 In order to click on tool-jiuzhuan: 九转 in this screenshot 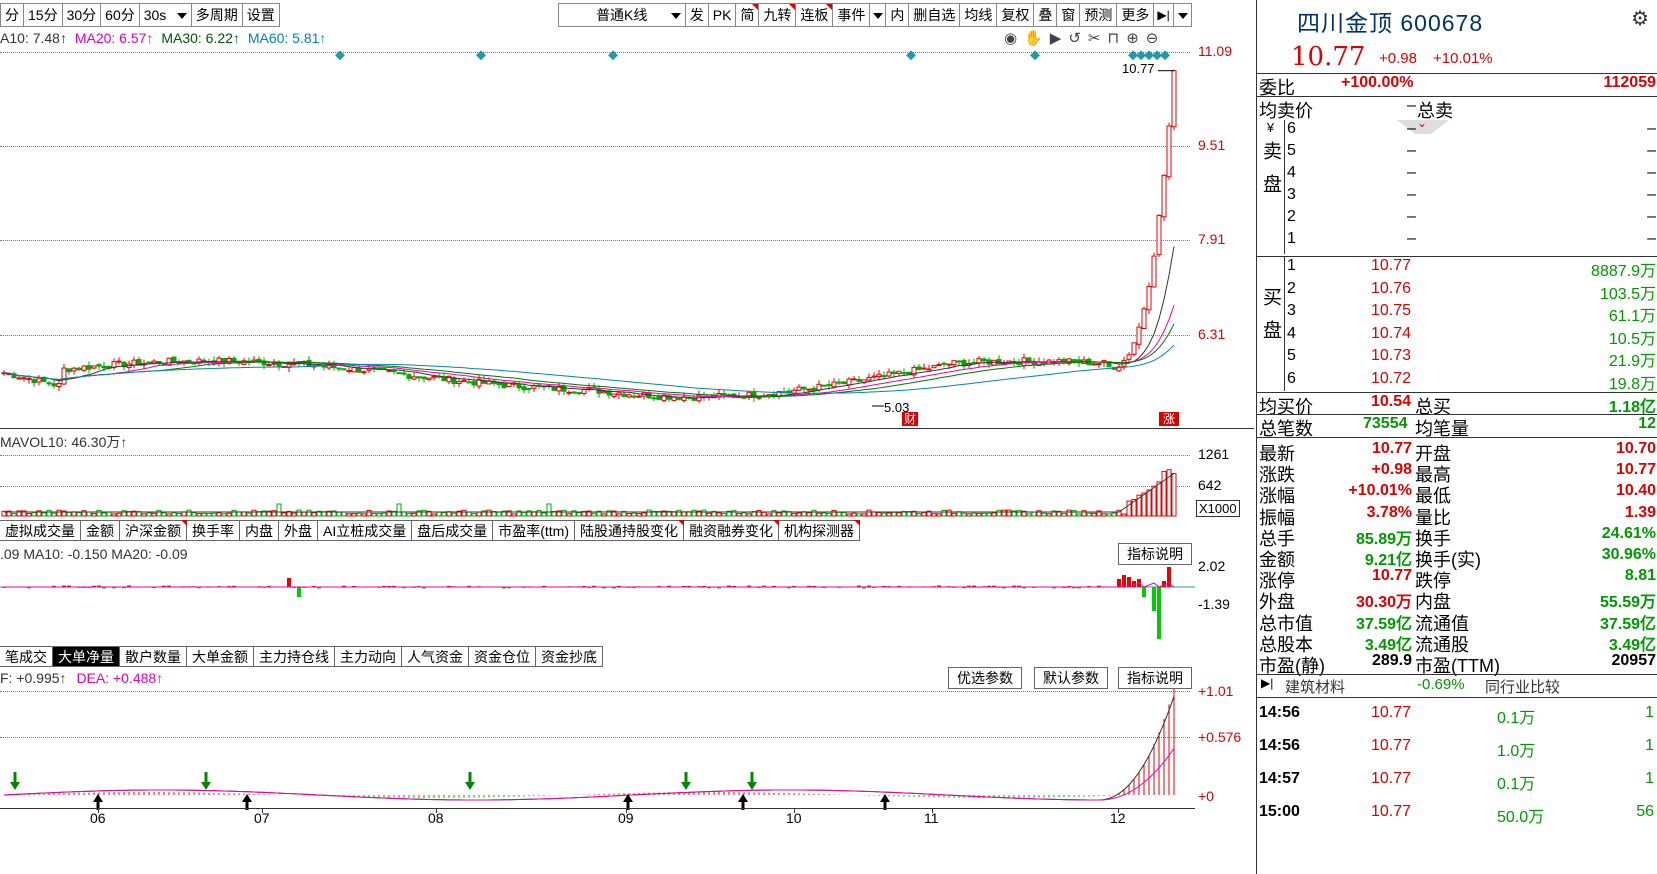, I will do `click(778, 15)`.